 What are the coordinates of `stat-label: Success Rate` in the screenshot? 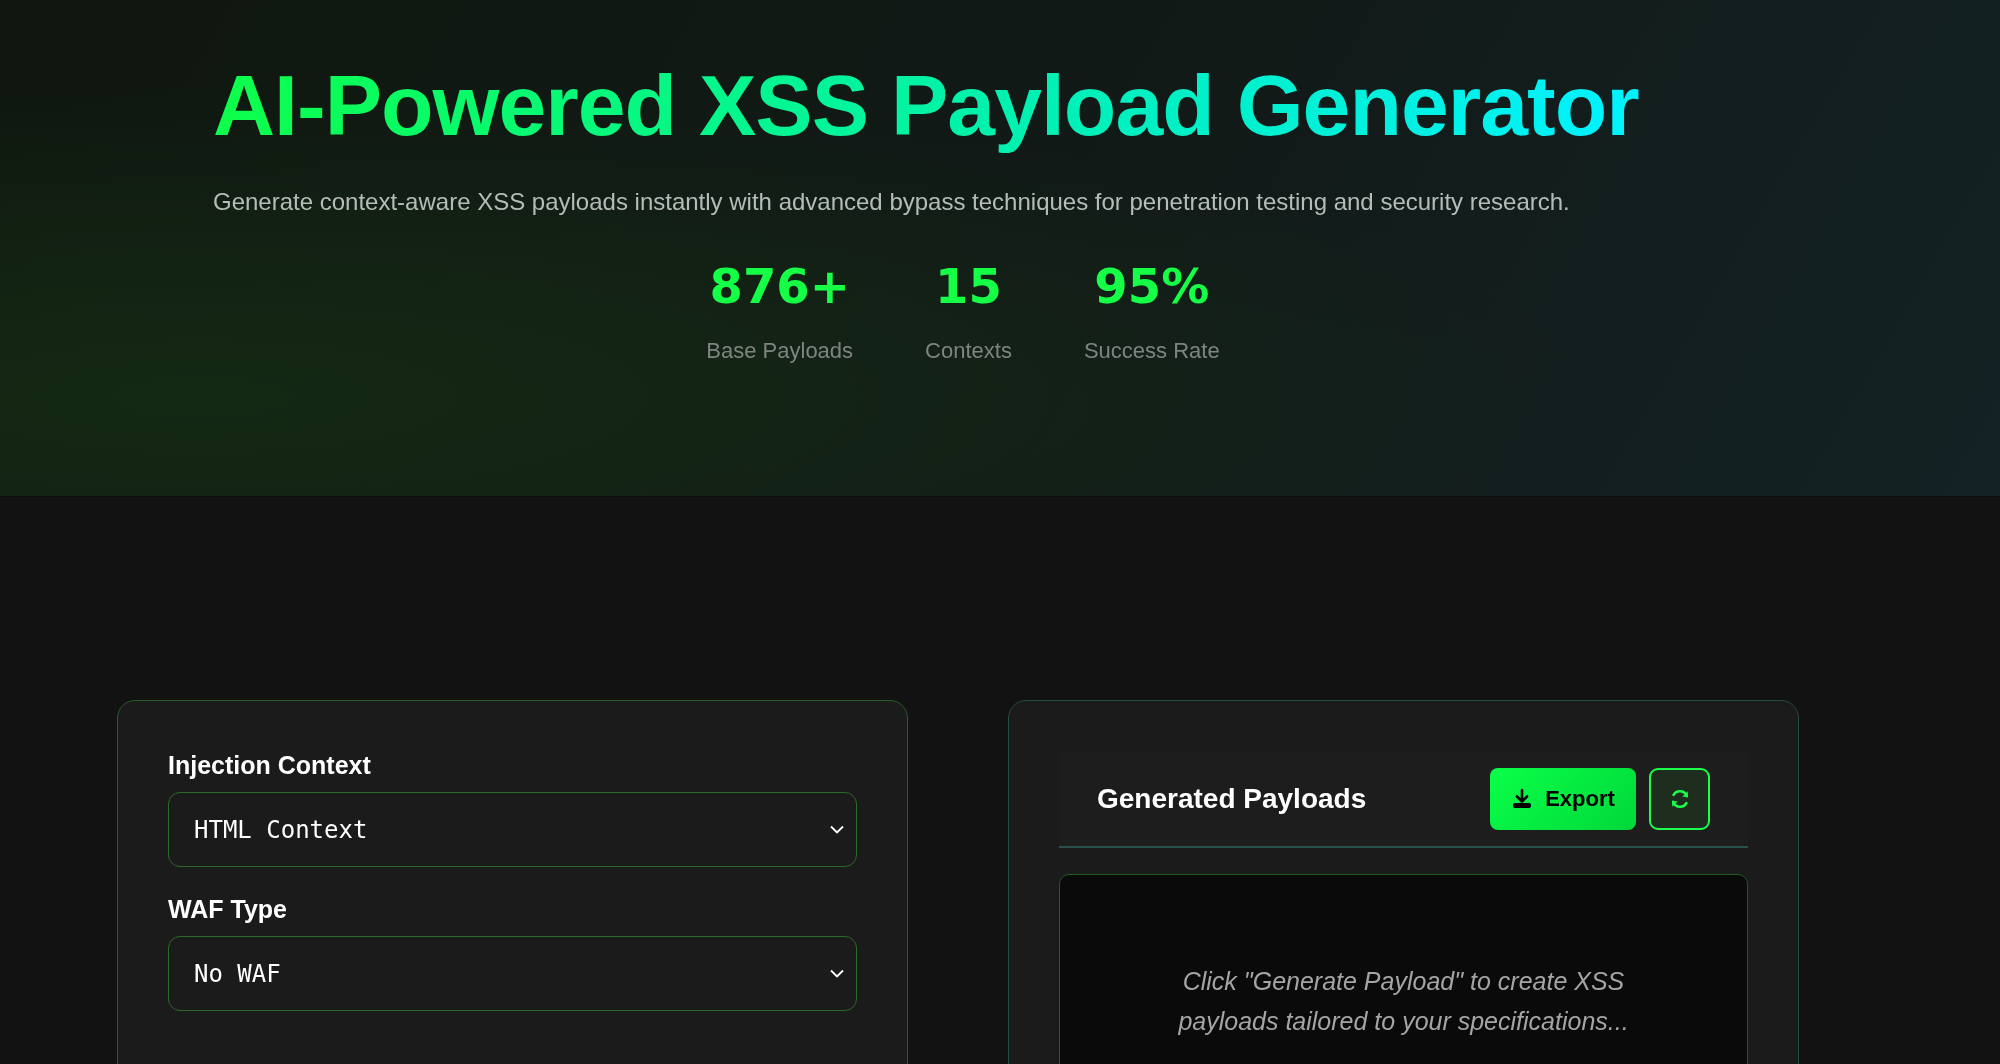 It's located at (1151, 350).